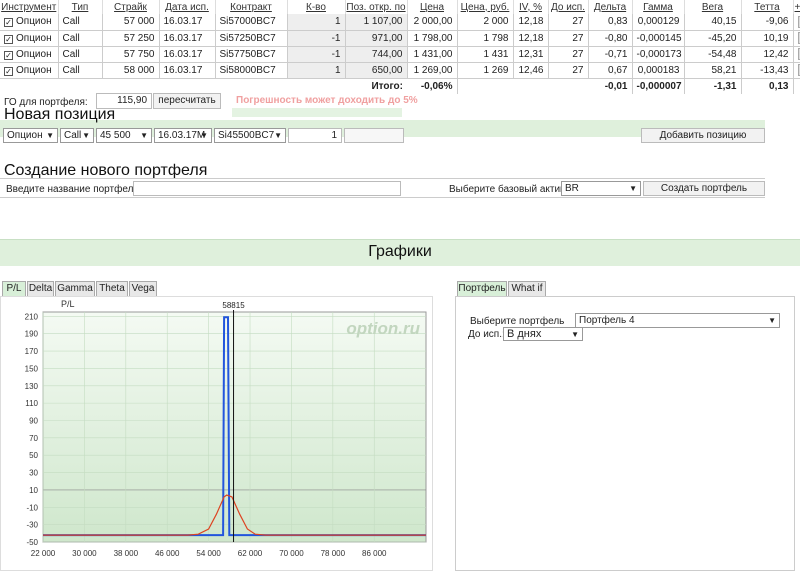  What do you see at coordinates (507, 189) in the screenshot?
I see `base-asset-label: Выберите базовый актив` at bounding box center [507, 189].